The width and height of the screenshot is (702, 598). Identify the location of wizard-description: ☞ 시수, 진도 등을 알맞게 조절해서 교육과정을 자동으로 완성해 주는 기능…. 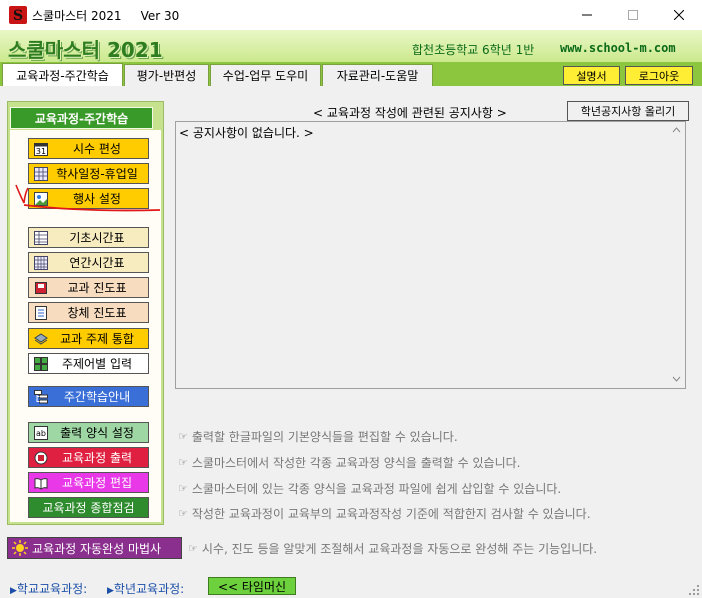
(393, 549).